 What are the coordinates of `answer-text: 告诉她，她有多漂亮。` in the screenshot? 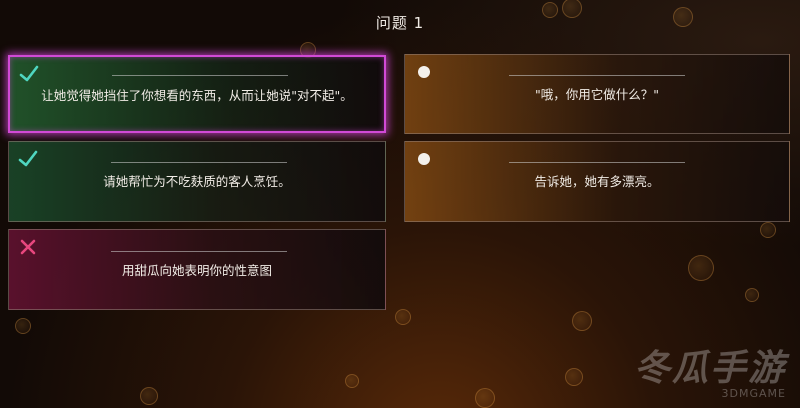 It's located at (597, 181).